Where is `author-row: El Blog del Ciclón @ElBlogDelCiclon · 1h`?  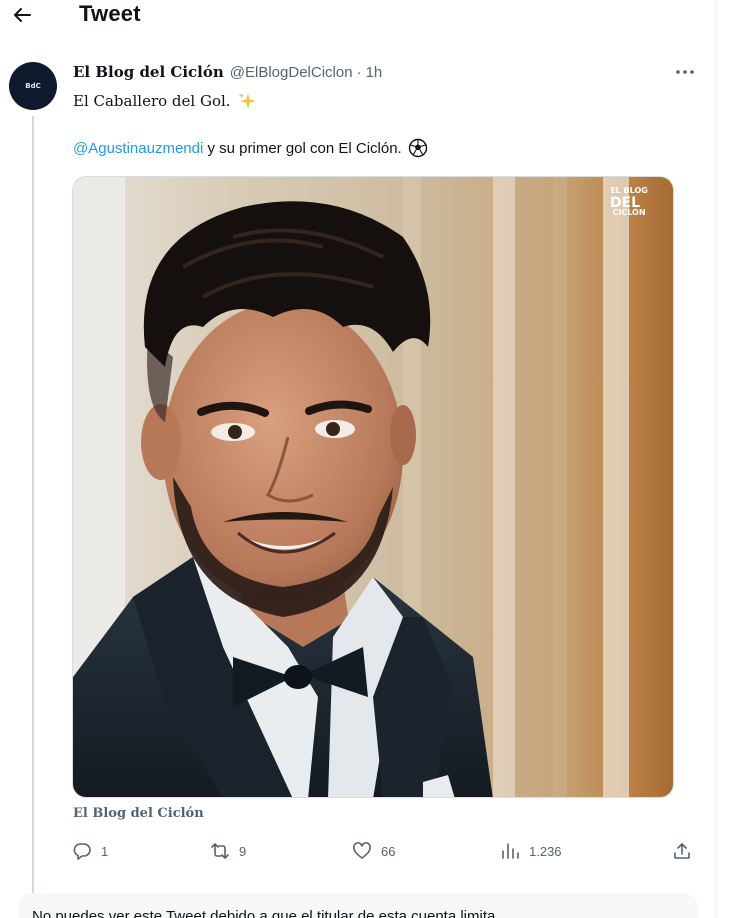
author-row: El Blog del Ciclón @ElBlogDelCiclon · 1h is located at coordinates (227, 72).